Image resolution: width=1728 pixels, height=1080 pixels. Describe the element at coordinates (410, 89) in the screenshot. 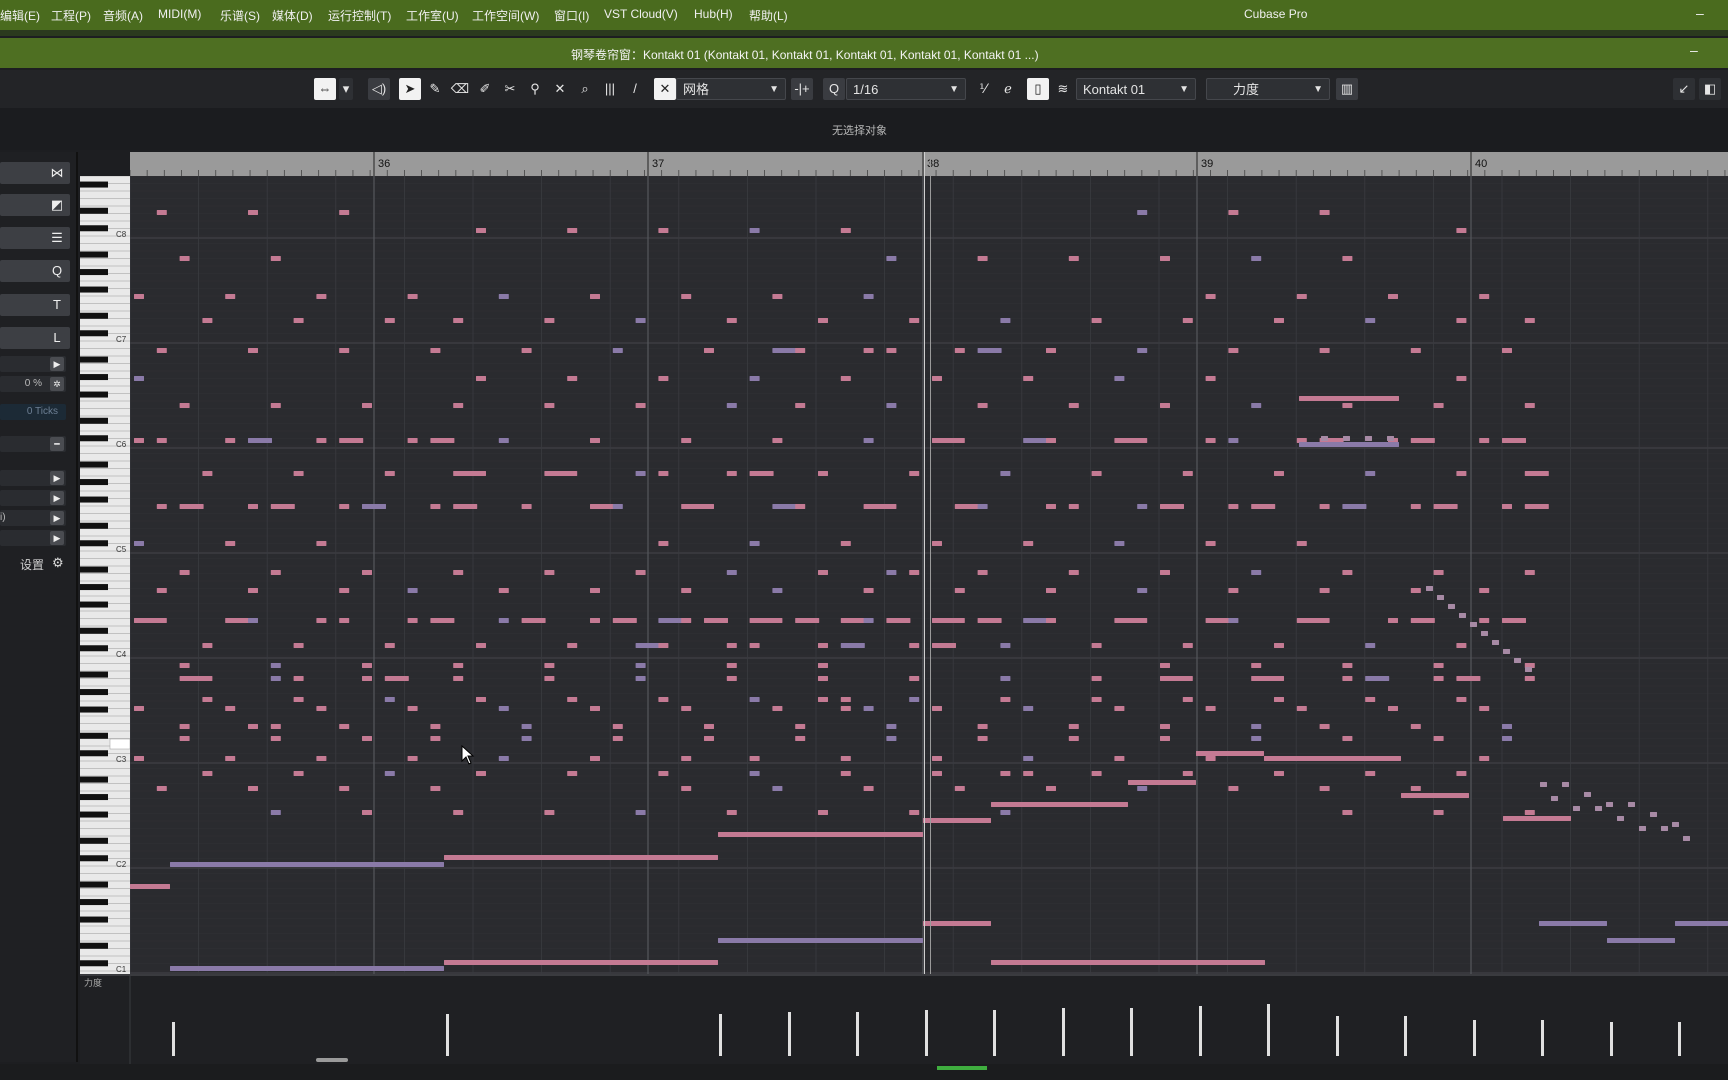

I see `select-tool-icon: ➤` at that location.